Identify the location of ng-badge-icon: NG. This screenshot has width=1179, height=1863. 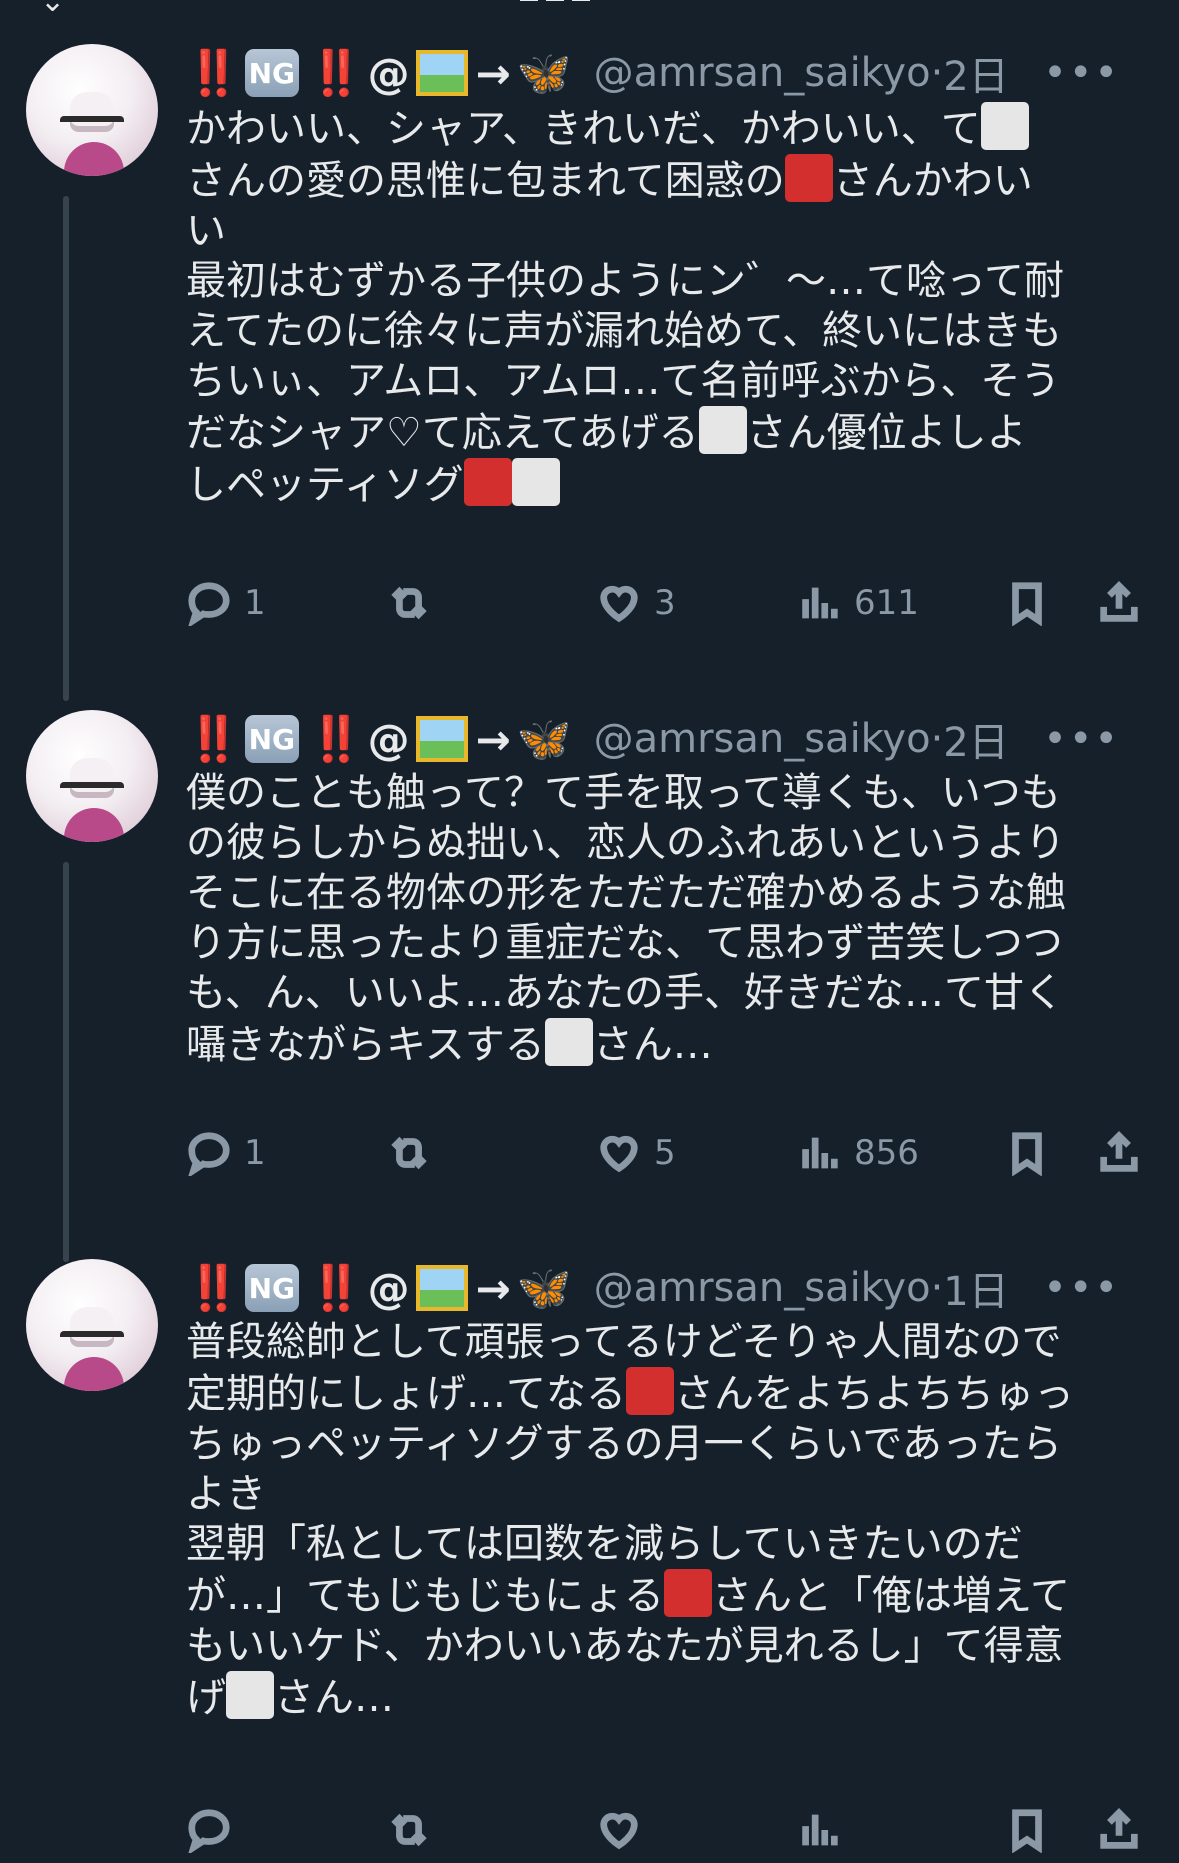
(271, 1288).